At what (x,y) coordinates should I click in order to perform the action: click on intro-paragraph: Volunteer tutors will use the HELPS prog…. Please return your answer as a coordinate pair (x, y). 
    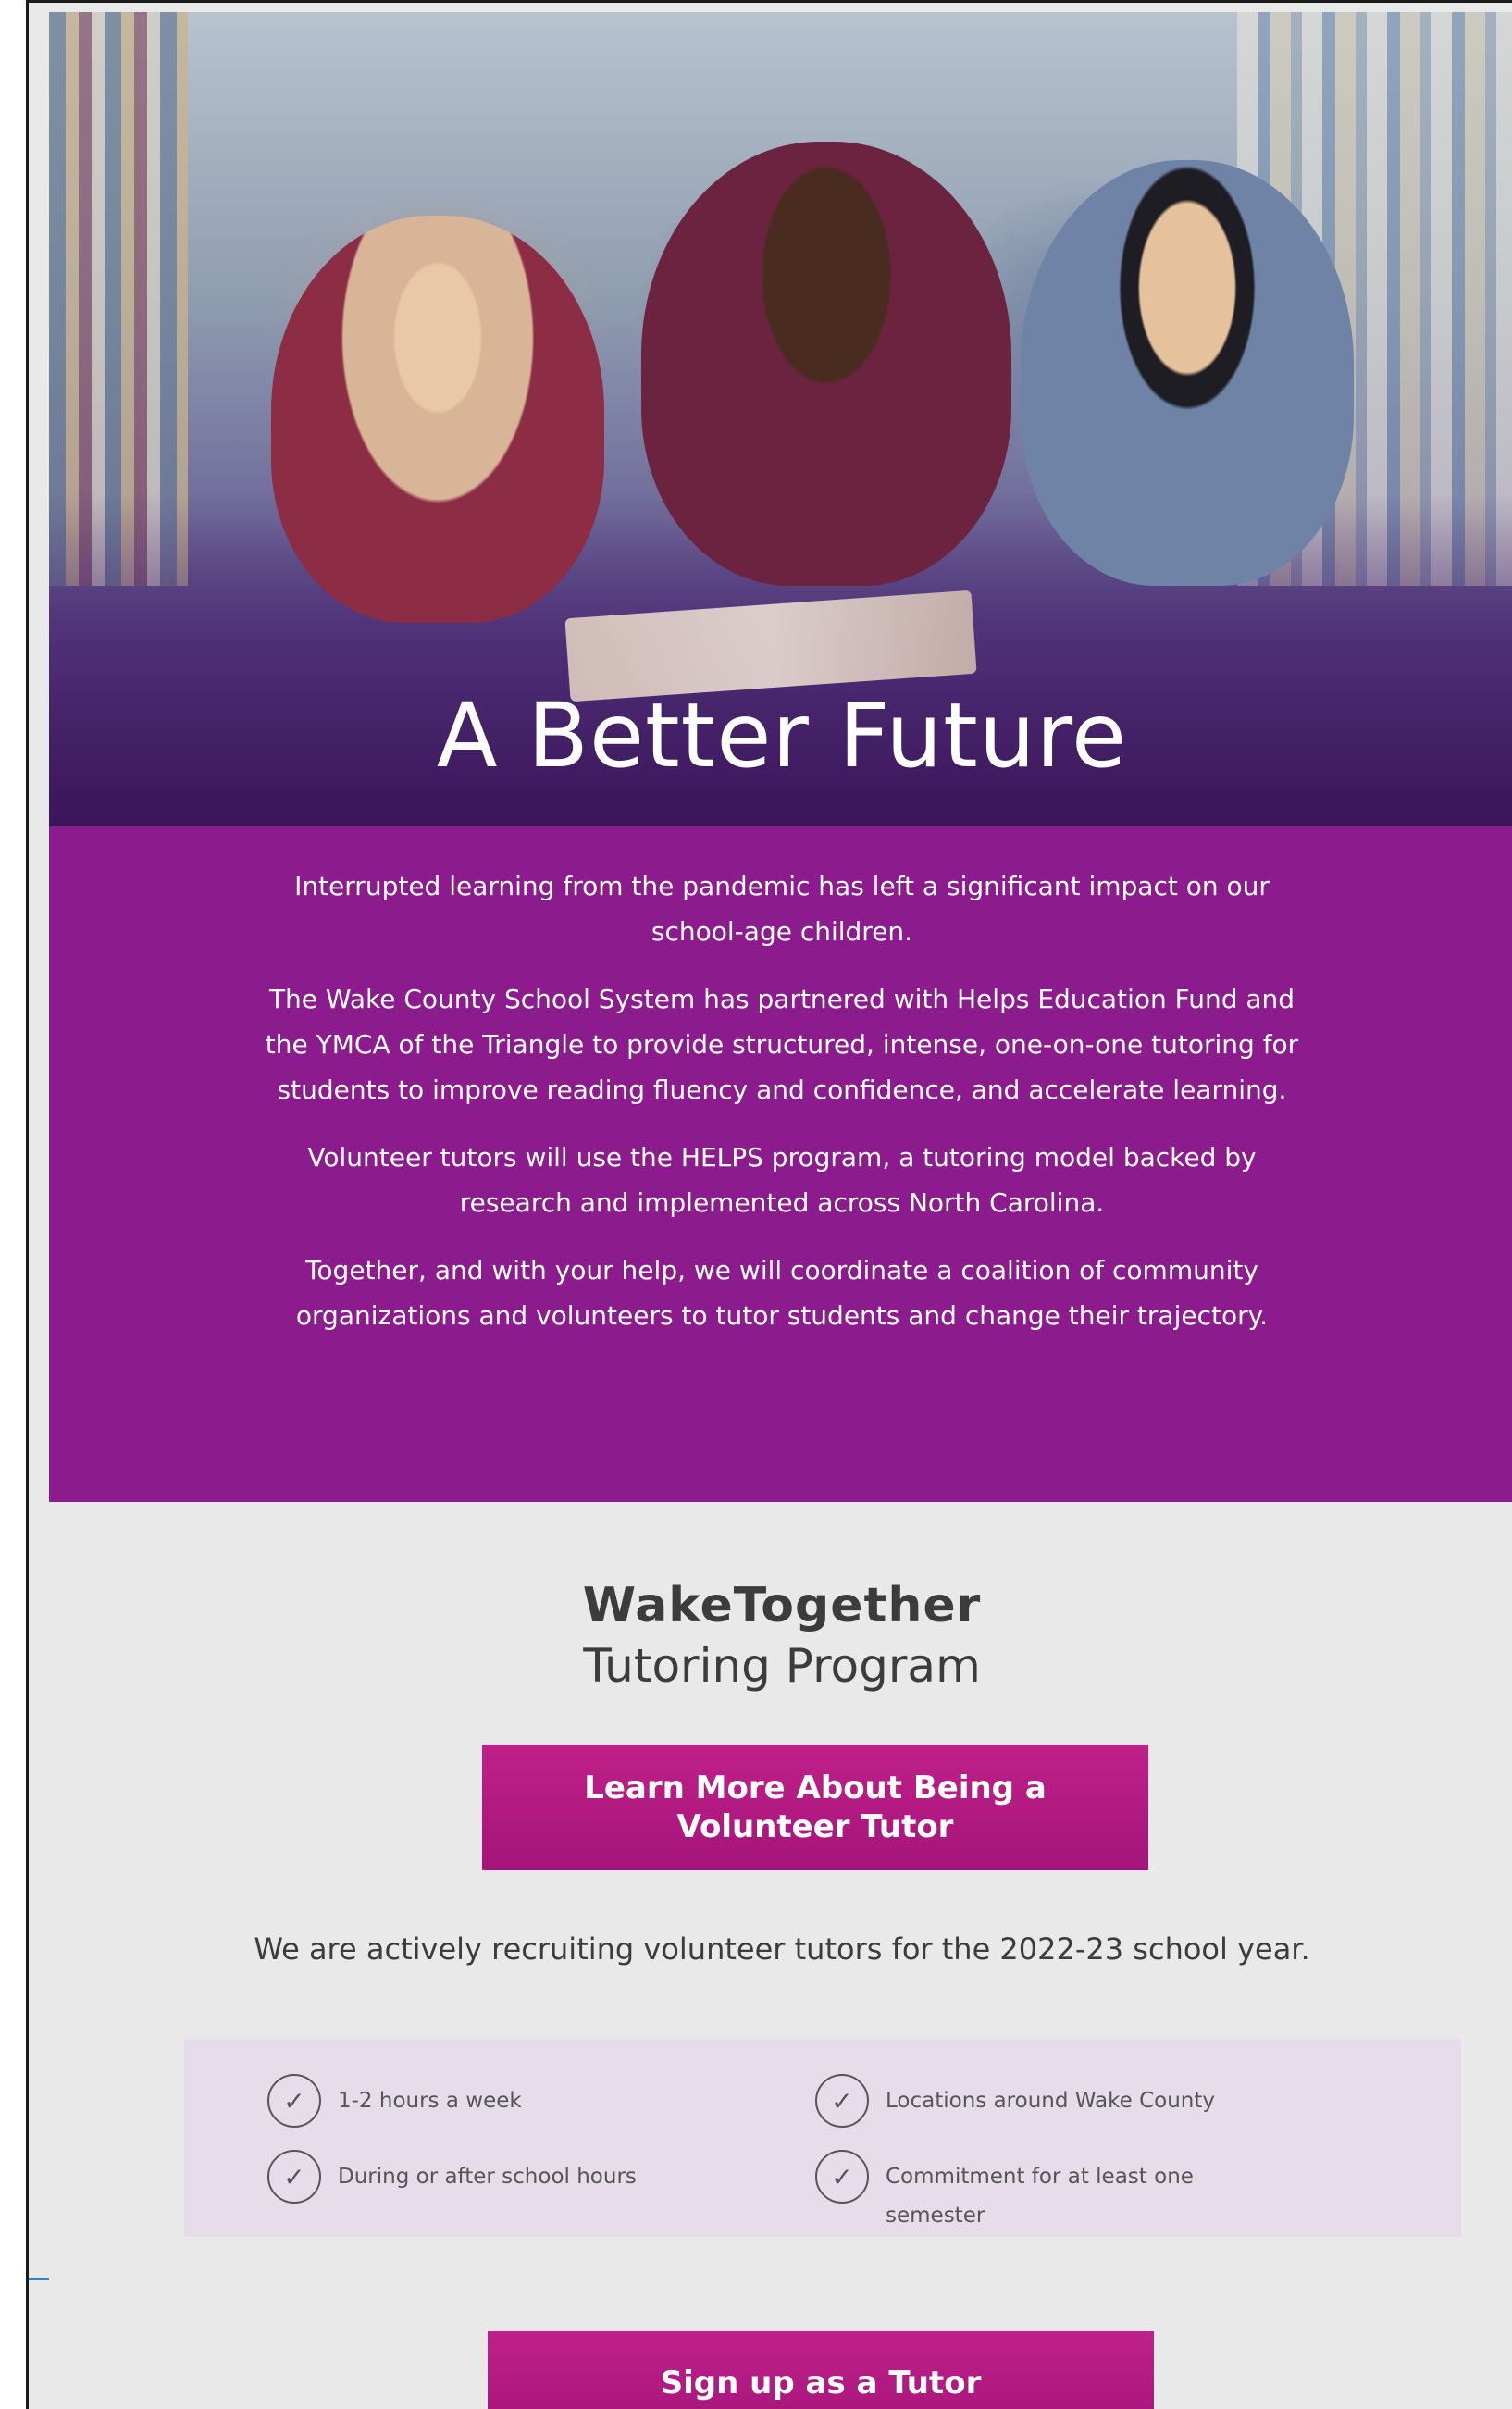
    Looking at the image, I should click on (782, 1180).